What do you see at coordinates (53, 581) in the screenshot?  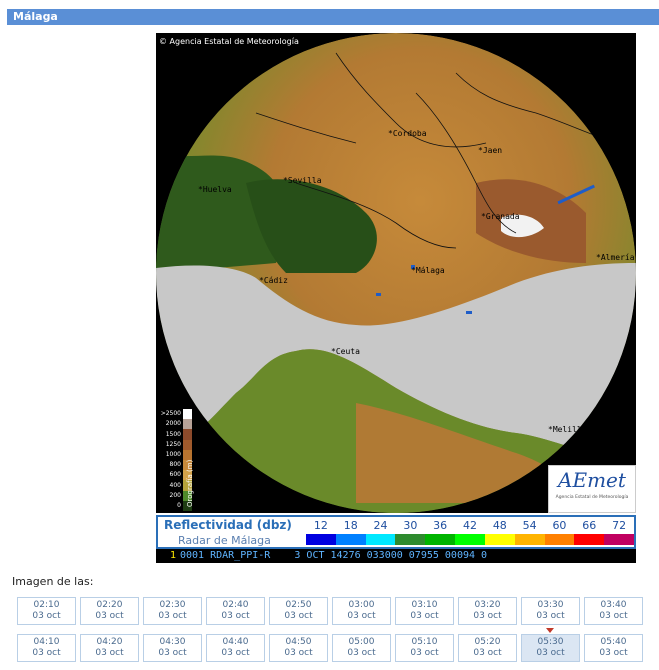 I see `imagen-label: Imagen de las:` at bounding box center [53, 581].